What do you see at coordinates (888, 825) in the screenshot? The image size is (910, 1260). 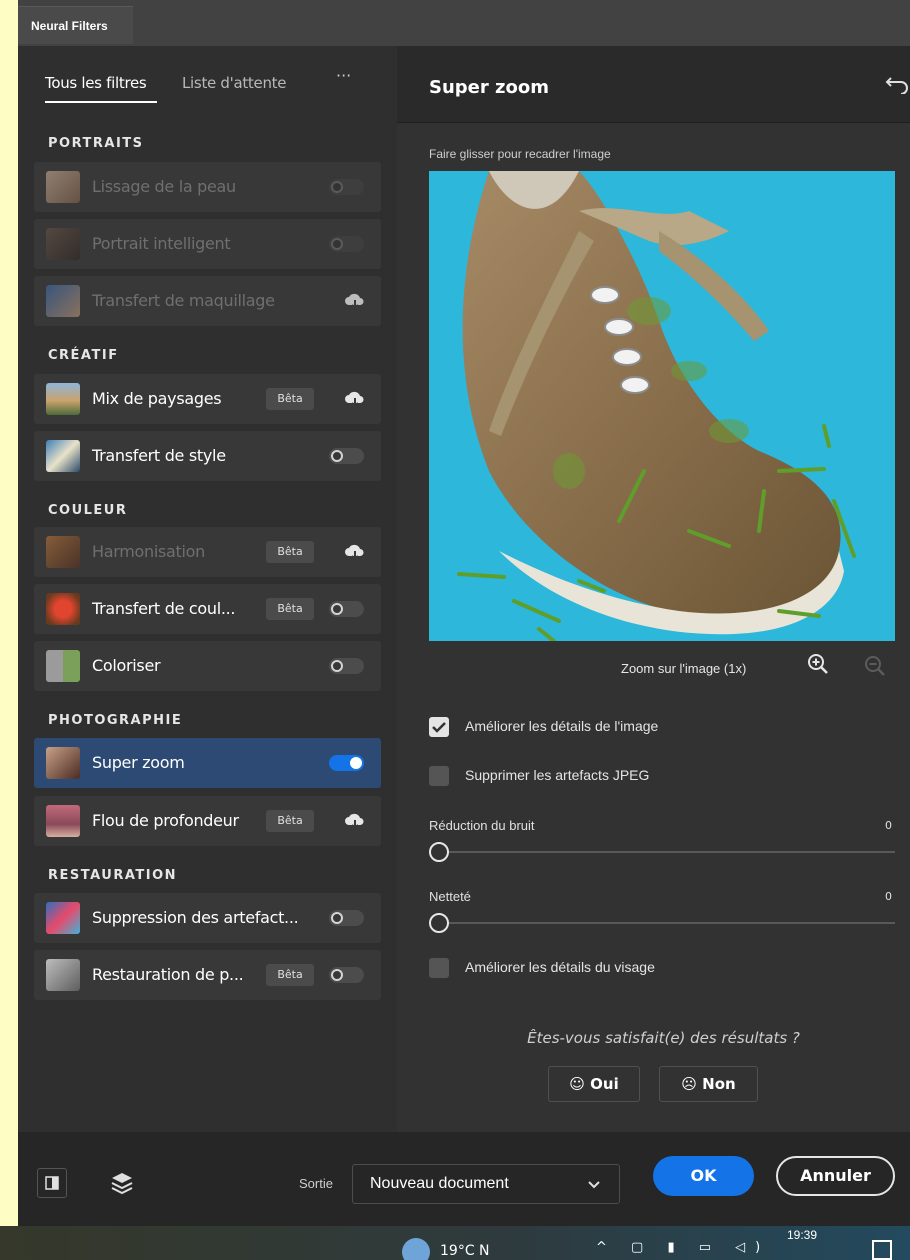 I see `noise-reduction-value: 0` at bounding box center [888, 825].